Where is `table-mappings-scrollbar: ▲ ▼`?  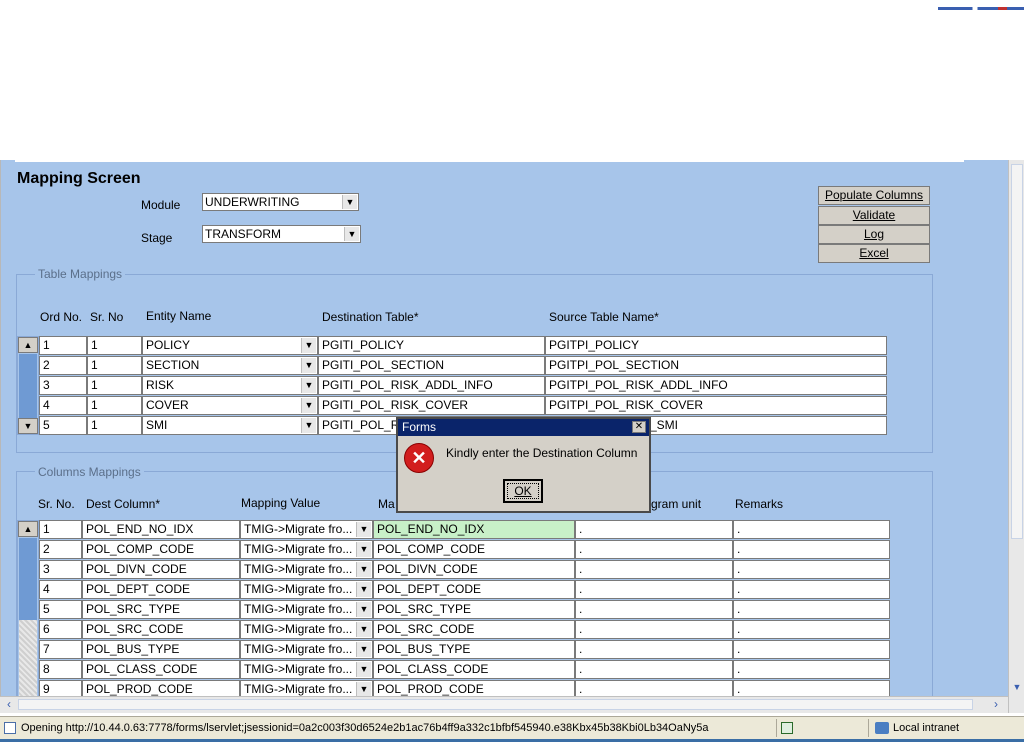
table-mappings-scrollbar: ▲ ▼ is located at coordinates (28, 385).